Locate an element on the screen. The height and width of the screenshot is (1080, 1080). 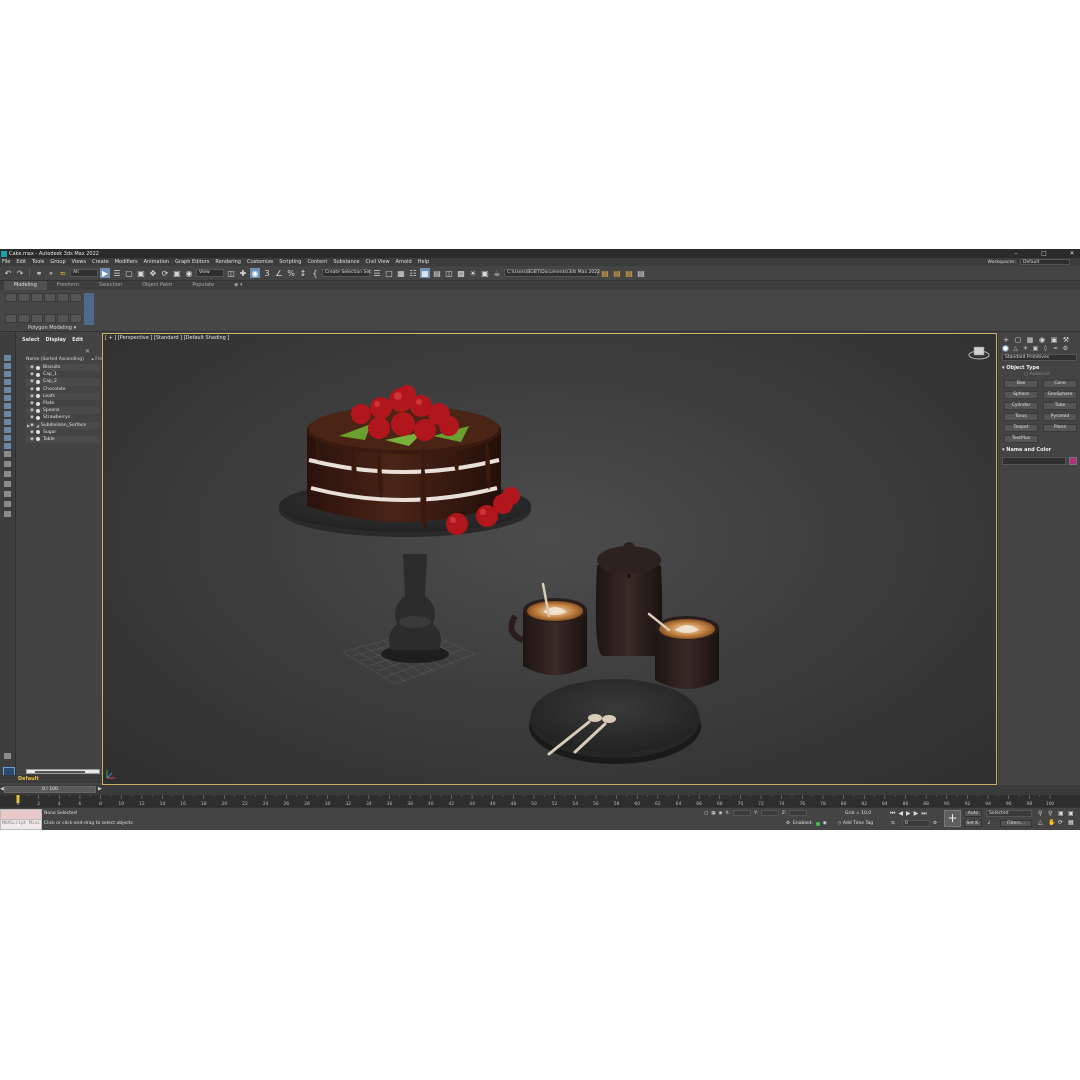
zoom-all-icon: ⚲ is located at coordinates (1052, 813).